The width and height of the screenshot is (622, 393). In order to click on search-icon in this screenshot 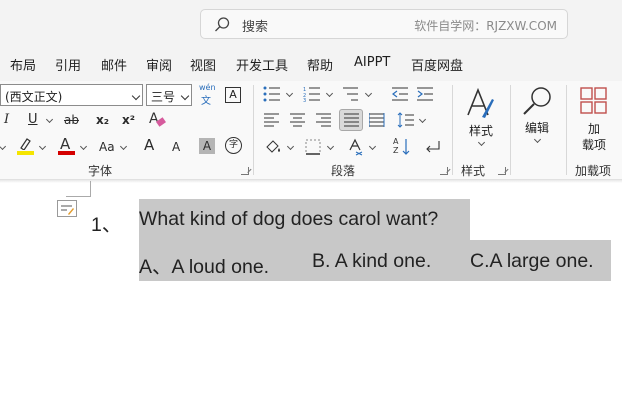, I will do `click(222, 24)`.